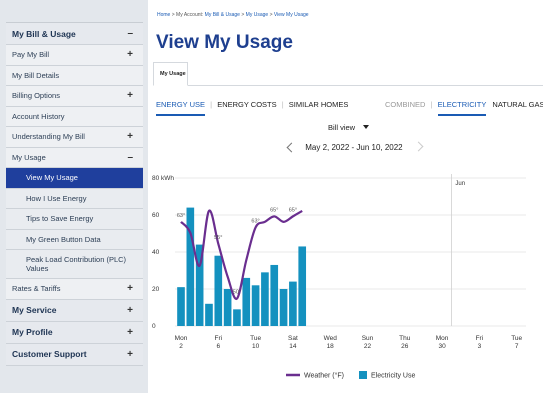  What do you see at coordinates (36, 289) in the screenshot?
I see `sidebar-item-label: Rates & Tariffs` at bounding box center [36, 289].